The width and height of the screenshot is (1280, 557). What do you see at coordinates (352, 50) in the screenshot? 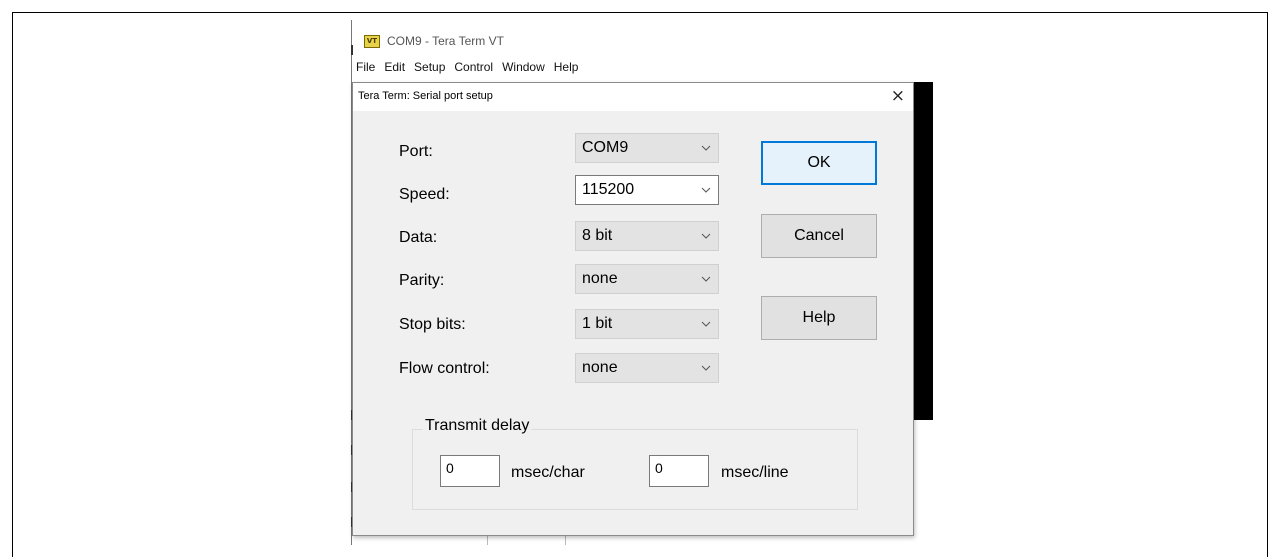
I see `parent-window-tick` at bounding box center [352, 50].